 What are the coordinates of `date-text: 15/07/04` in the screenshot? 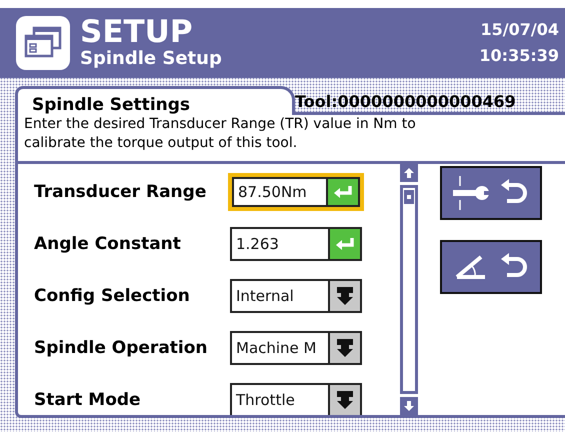 It's located at (519, 30).